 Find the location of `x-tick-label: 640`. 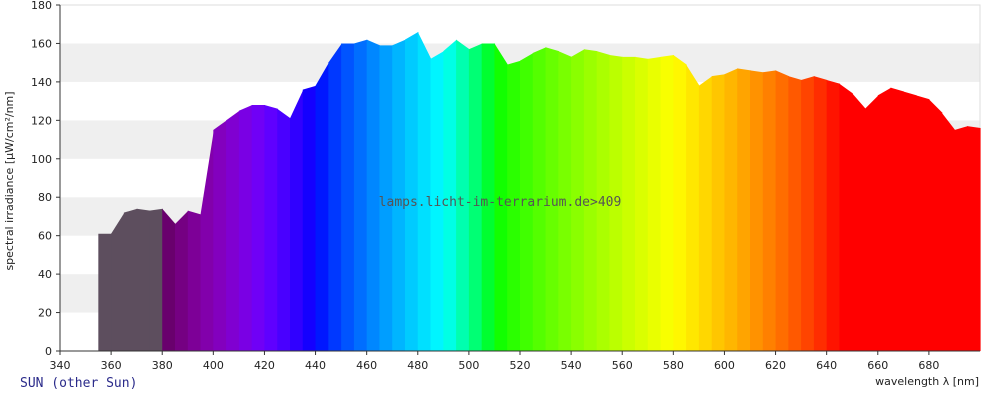

x-tick-label: 640 is located at coordinates (826, 365).